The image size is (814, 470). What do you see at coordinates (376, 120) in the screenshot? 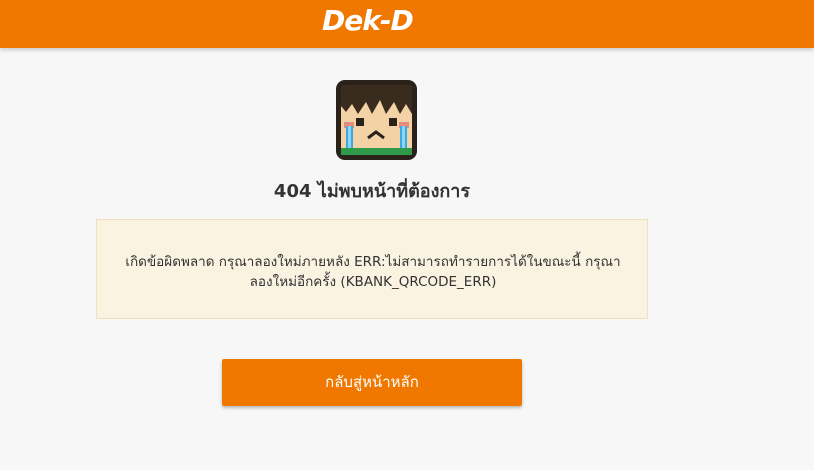
I see `crying-face-icon` at bounding box center [376, 120].